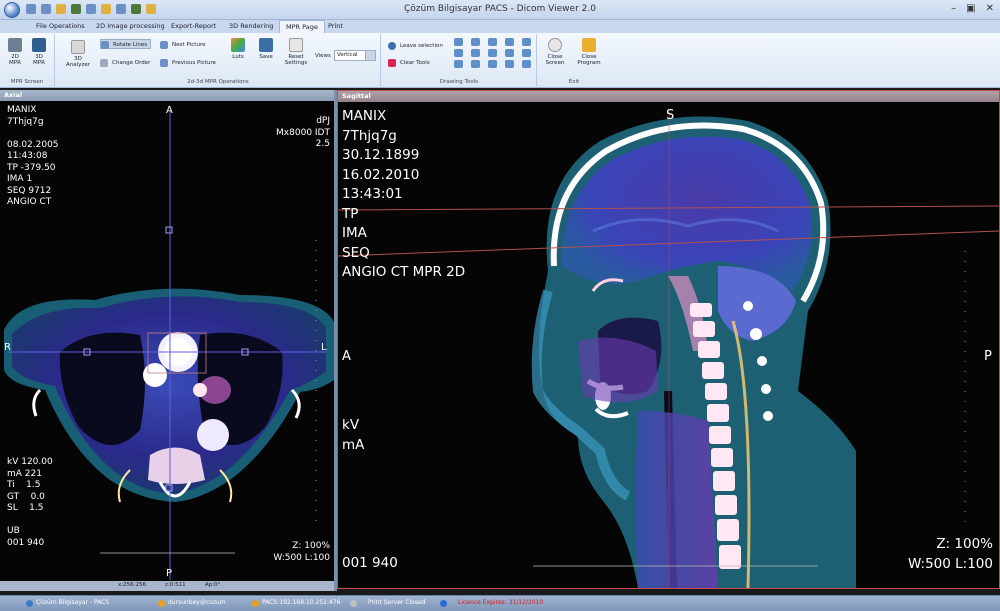 This screenshot has height=611, width=1000. What do you see at coordinates (459, 82) in the screenshot?
I see `group-label: Drawing Tools` at bounding box center [459, 82].